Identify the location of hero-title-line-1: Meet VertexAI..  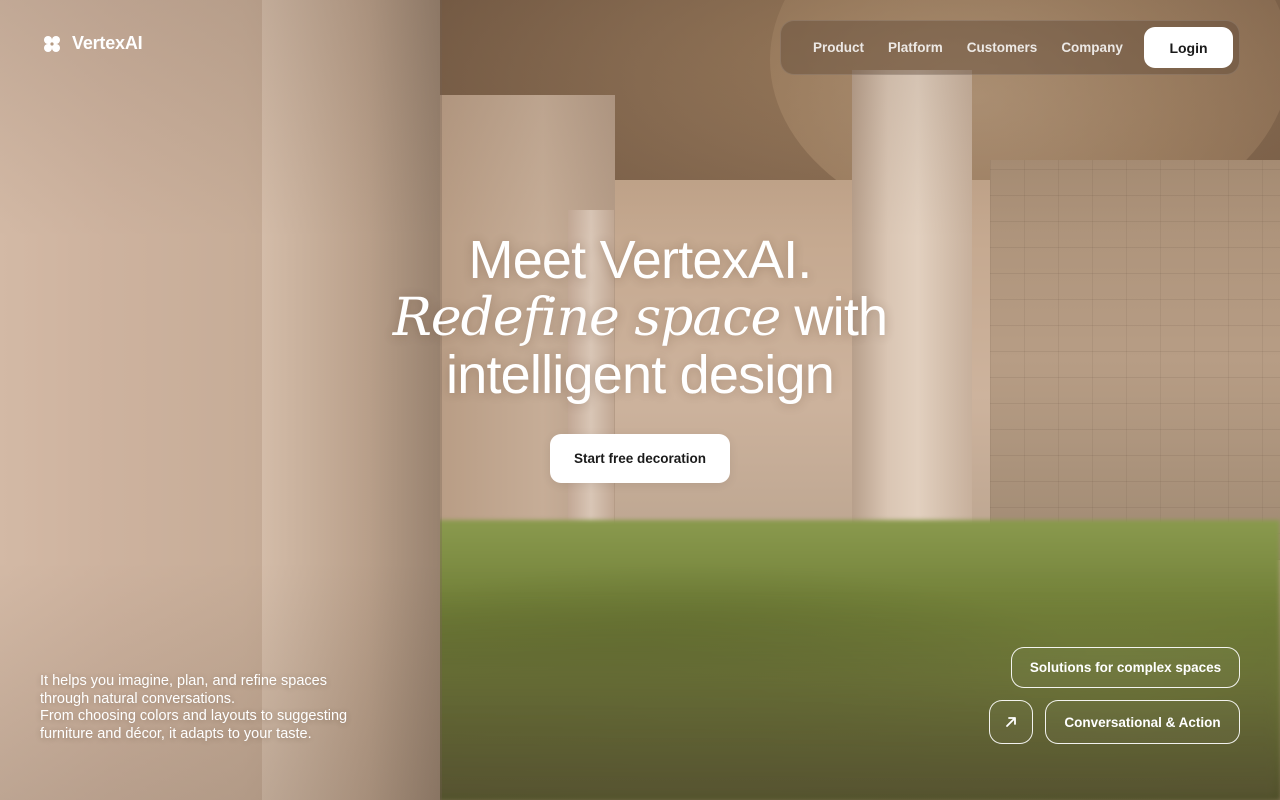
(640, 260).